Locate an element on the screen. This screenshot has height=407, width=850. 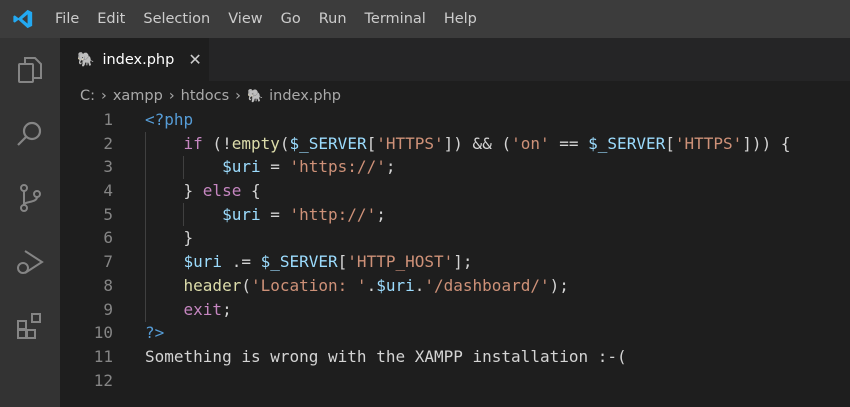
breadcrumb: C: › xampp › htdocs › 🐘 index.php is located at coordinates (210, 96).